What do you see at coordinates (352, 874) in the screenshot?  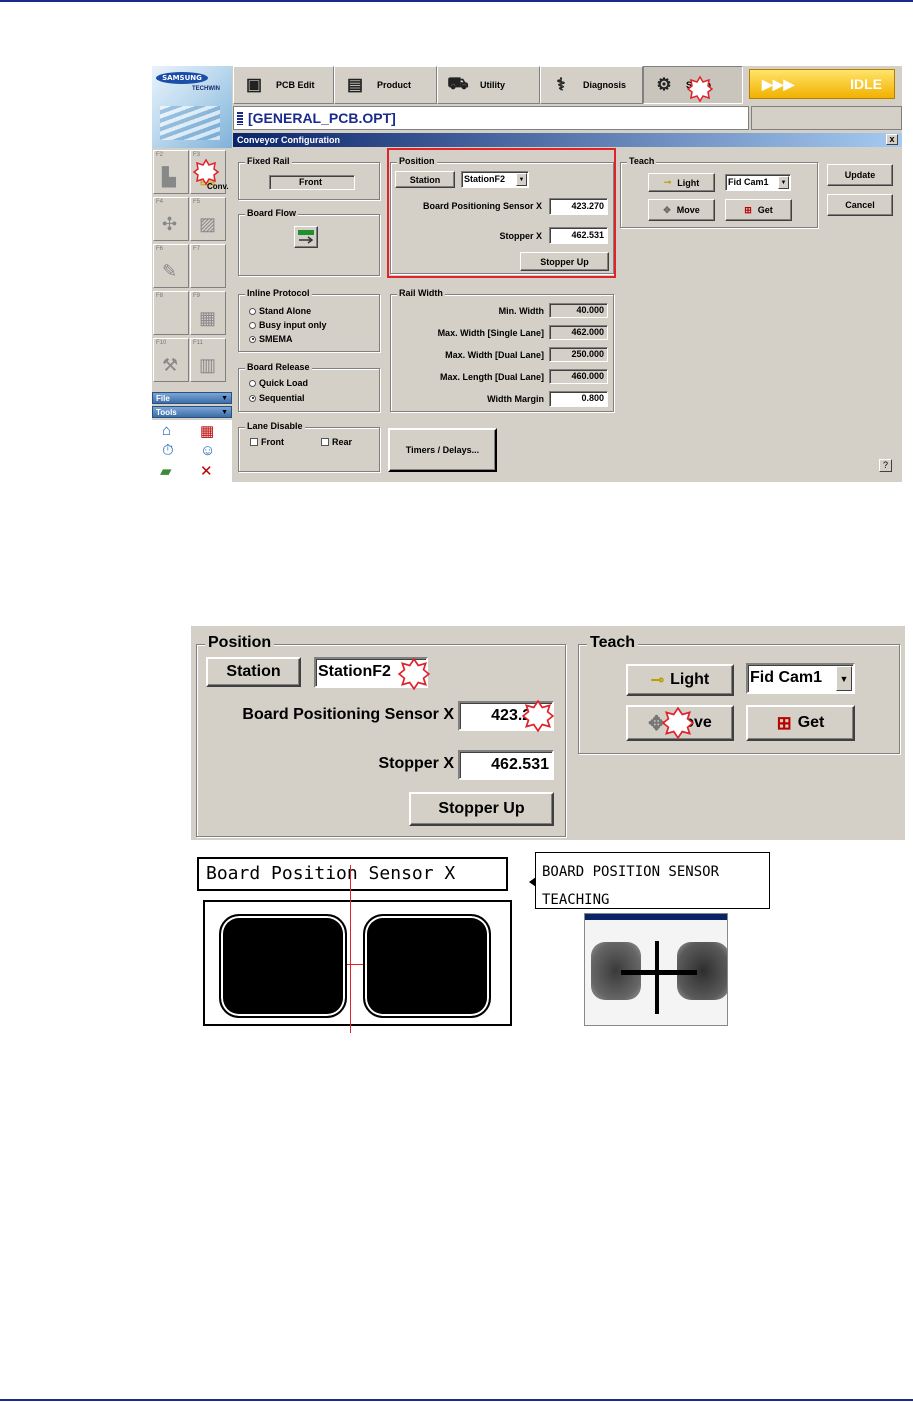 I see `sensor-caption-box: Board Position Sensor X` at bounding box center [352, 874].